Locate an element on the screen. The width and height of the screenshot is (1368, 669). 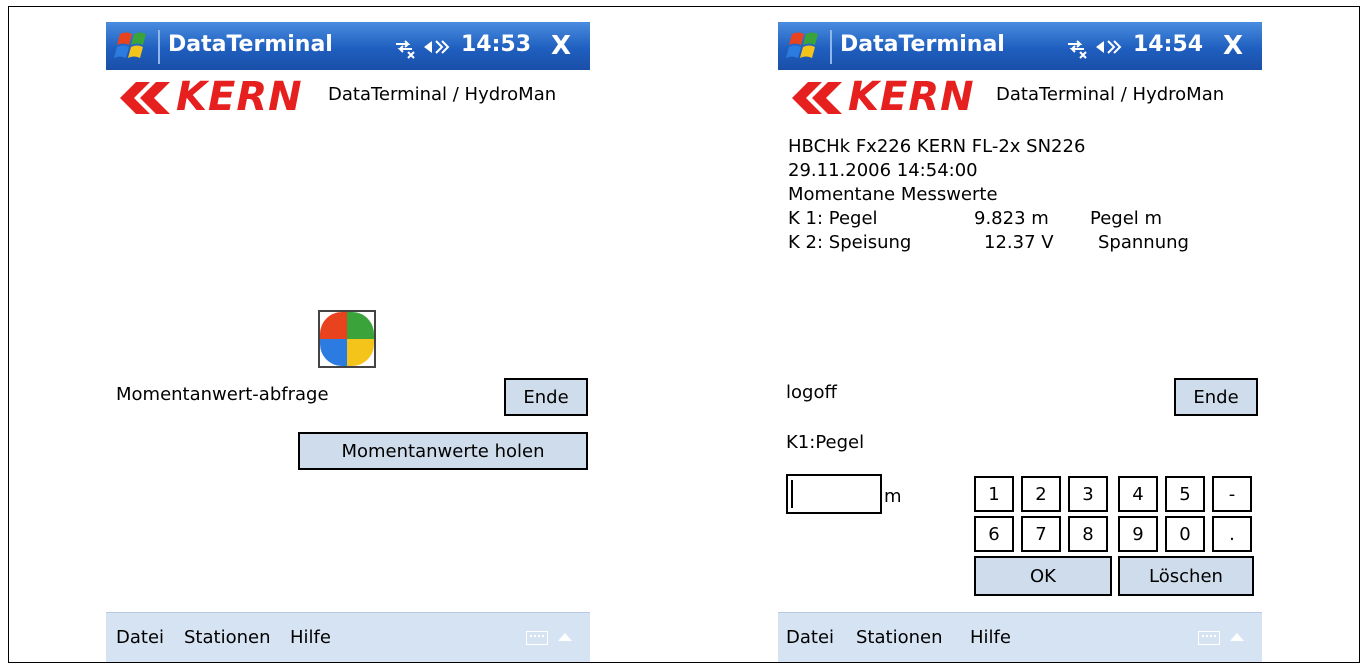
info-line-timestamp: 29.11.2006 14:54:00 is located at coordinates (883, 170).